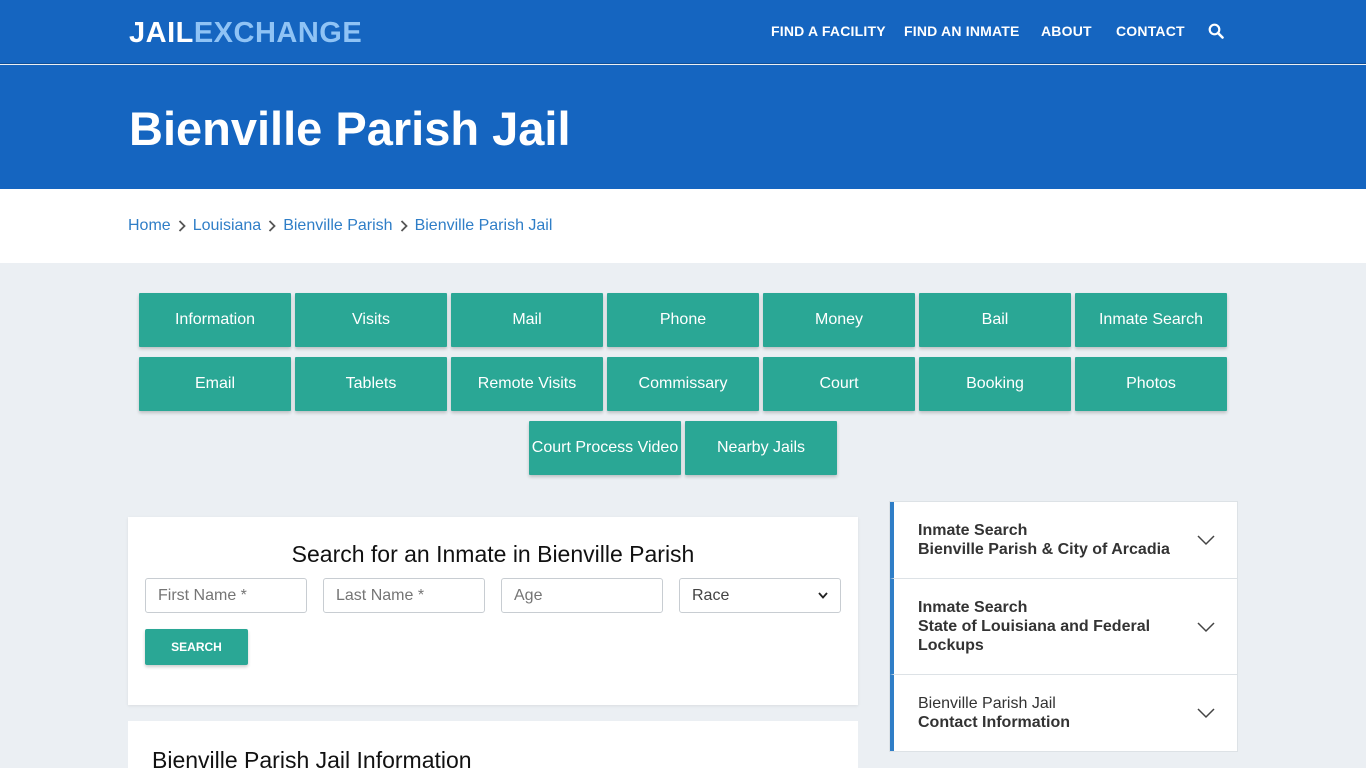 This screenshot has height=768, width=1366. Describe the element at coordinates (196, 647) in the screenshot. I see `search-button: SEARCH` at that location.